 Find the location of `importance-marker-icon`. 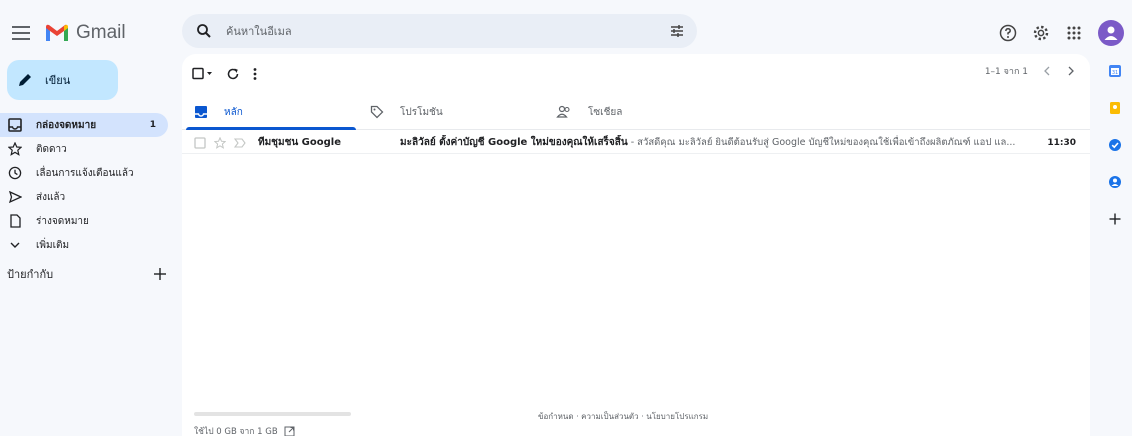

importance-marker-icon is located at coordinates (240, 142).